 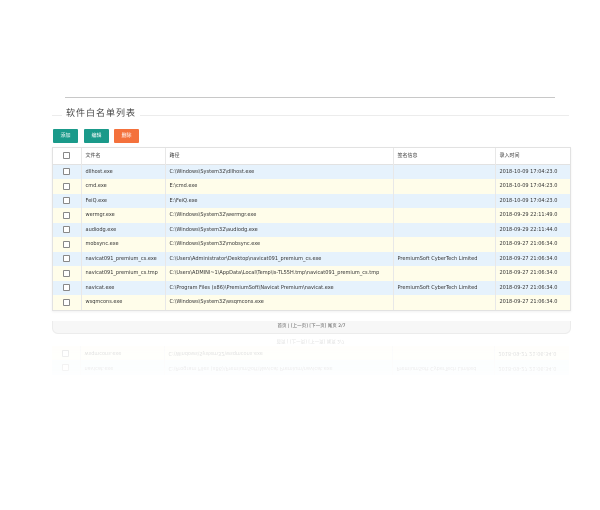 I want to click on select-all-checkbox, so click(x=67, y=156).